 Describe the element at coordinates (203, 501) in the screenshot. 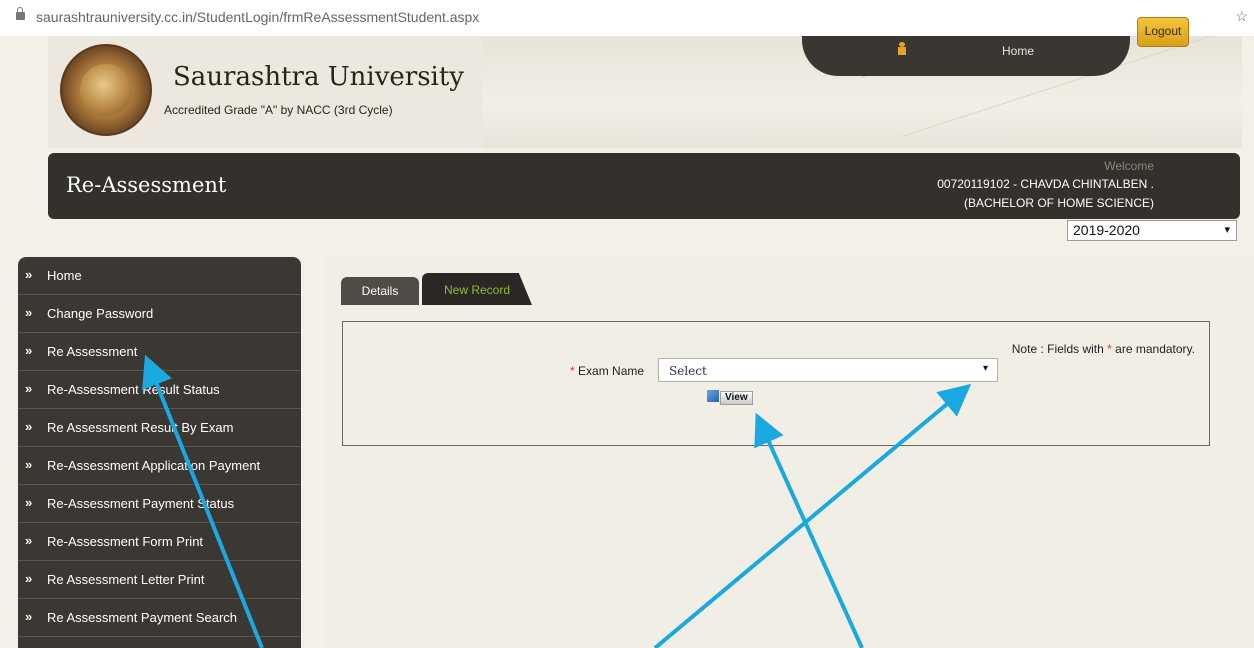

I see `arrow-to-re-assessment` at that location.